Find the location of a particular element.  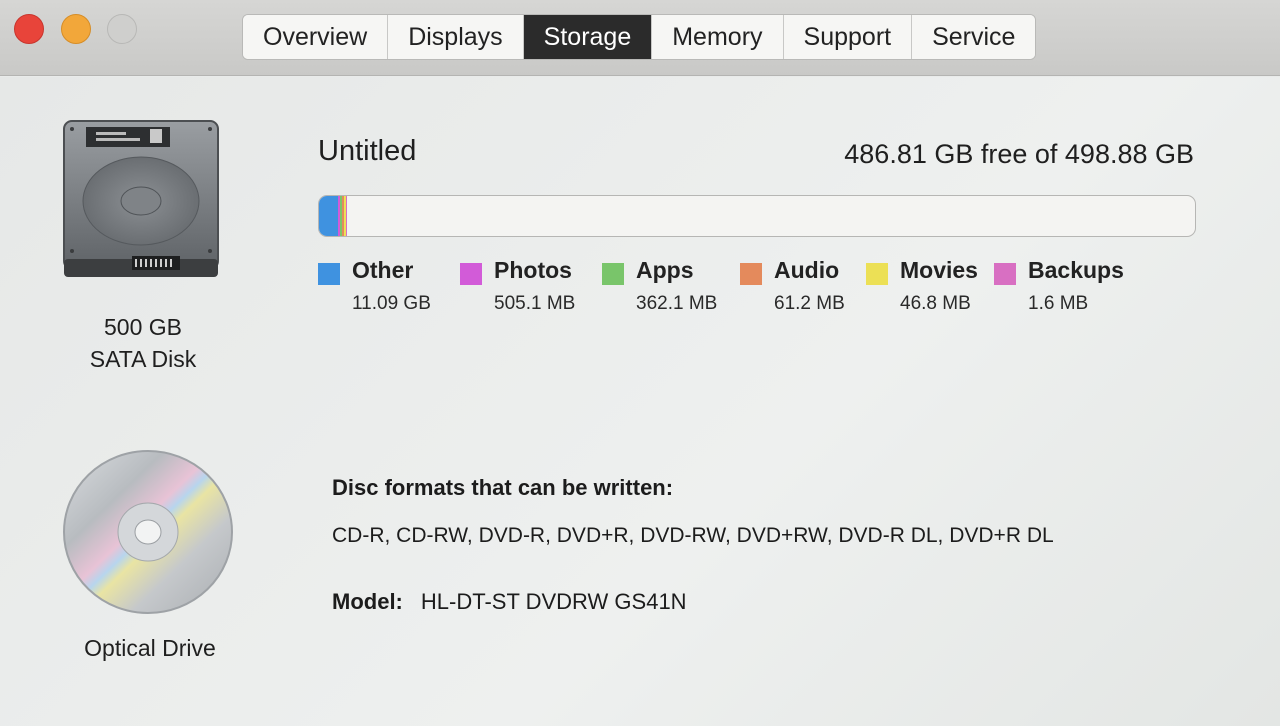

disk-capacity: 500 GB is located at coordinates (143, 327).